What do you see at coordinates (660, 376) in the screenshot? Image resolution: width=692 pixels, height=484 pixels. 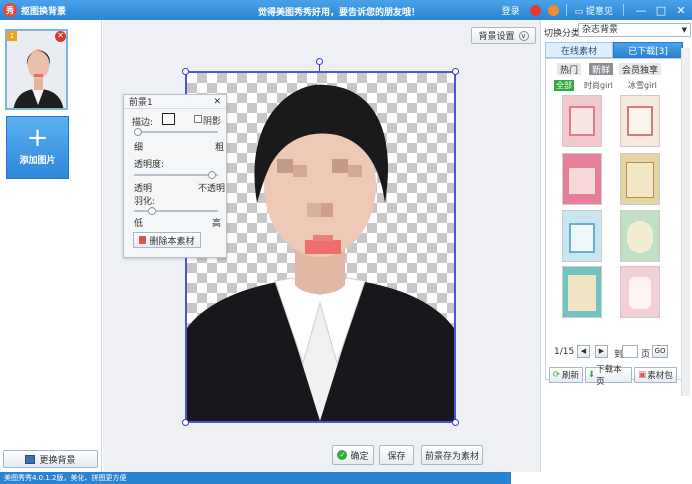 I see `material-pack-label: 素材包` at bounding box center [660, 376].